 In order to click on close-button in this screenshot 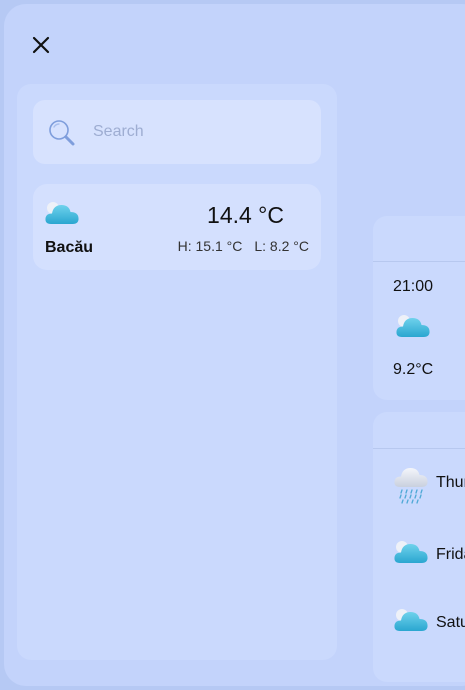, I will do `click(41, 45)`.